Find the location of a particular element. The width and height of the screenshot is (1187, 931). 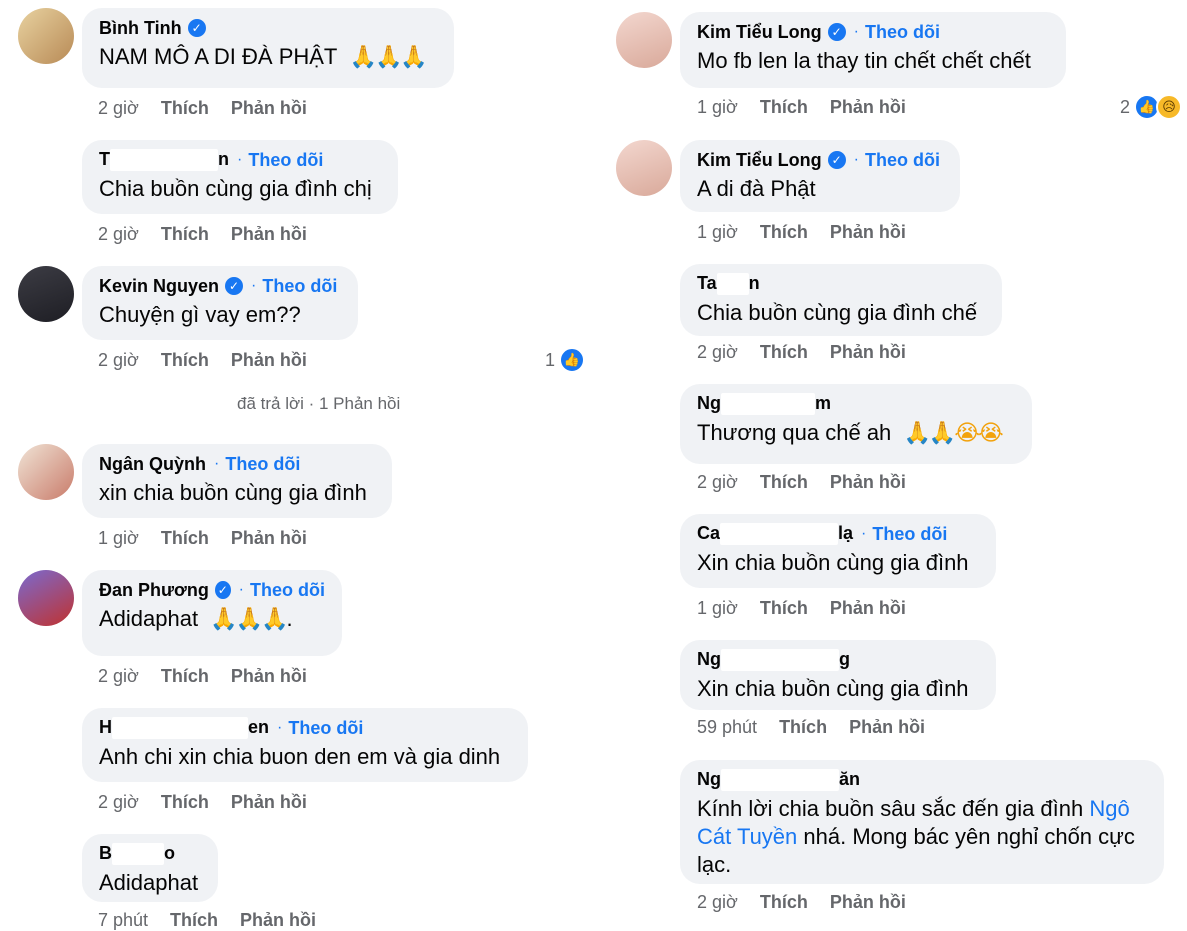

comment-actions: 59 phút Thích Phản hồi is located at coordinates (811, 727).